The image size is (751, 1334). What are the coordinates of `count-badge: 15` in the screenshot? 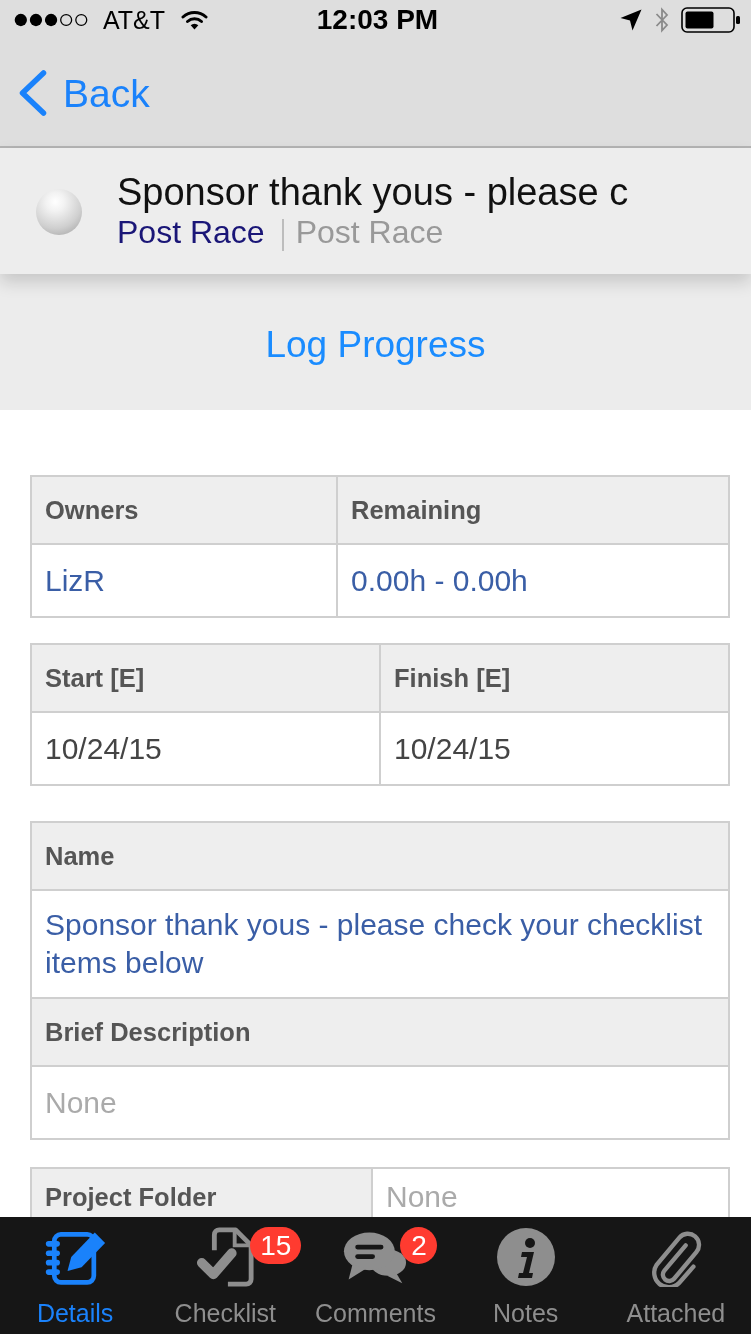 It's located at (276, 1245).